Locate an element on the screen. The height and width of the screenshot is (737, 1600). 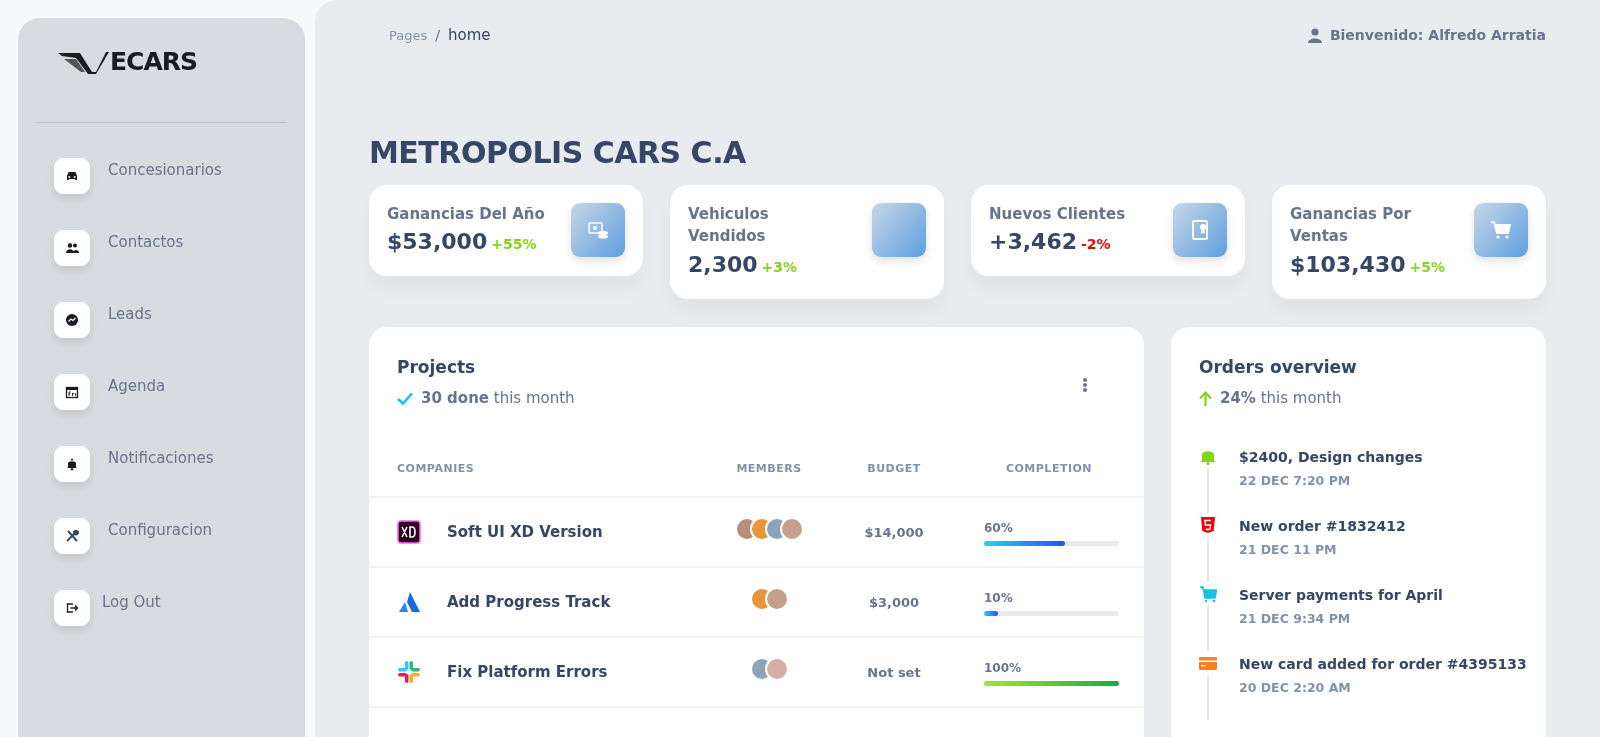
logo-text: ECARS is located at coordinates (154, 62).